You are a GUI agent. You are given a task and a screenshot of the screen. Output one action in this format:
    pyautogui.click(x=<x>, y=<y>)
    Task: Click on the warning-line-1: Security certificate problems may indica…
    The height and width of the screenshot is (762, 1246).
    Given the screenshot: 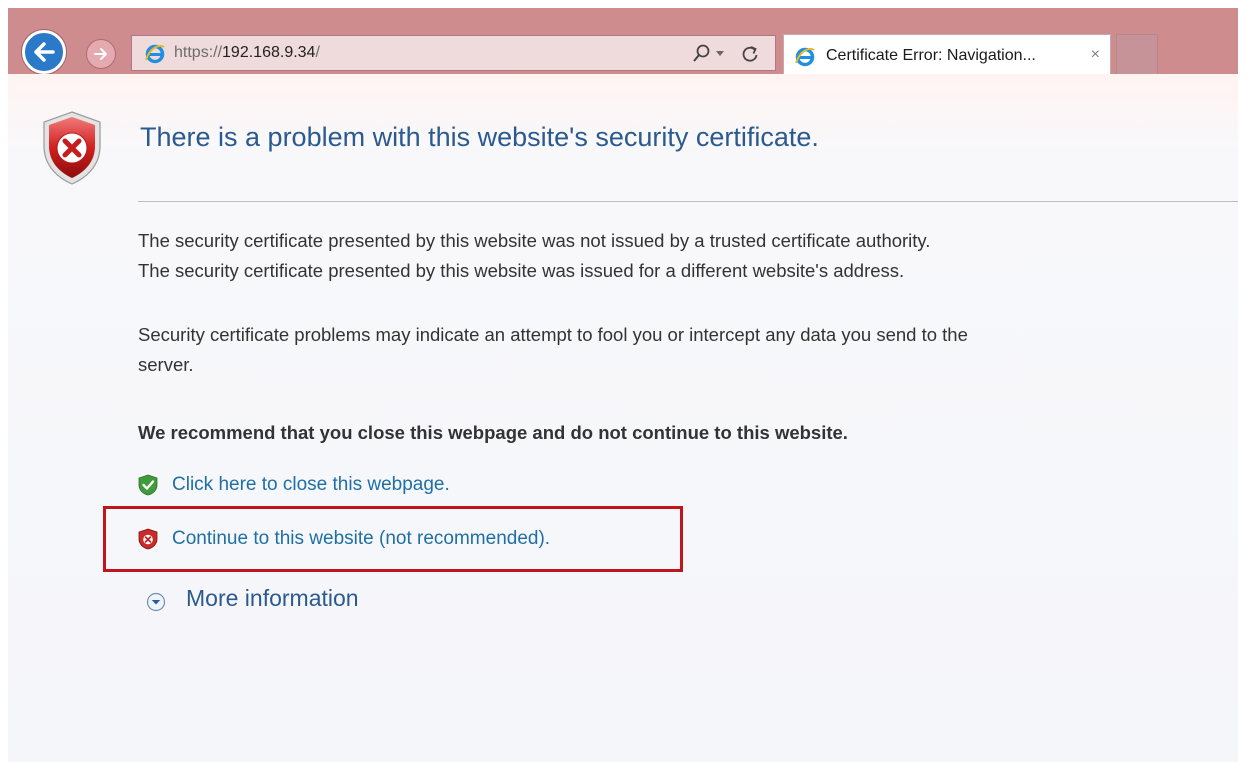 What is the action you would take?
    pyautogui.click(x=553, y=334)
    